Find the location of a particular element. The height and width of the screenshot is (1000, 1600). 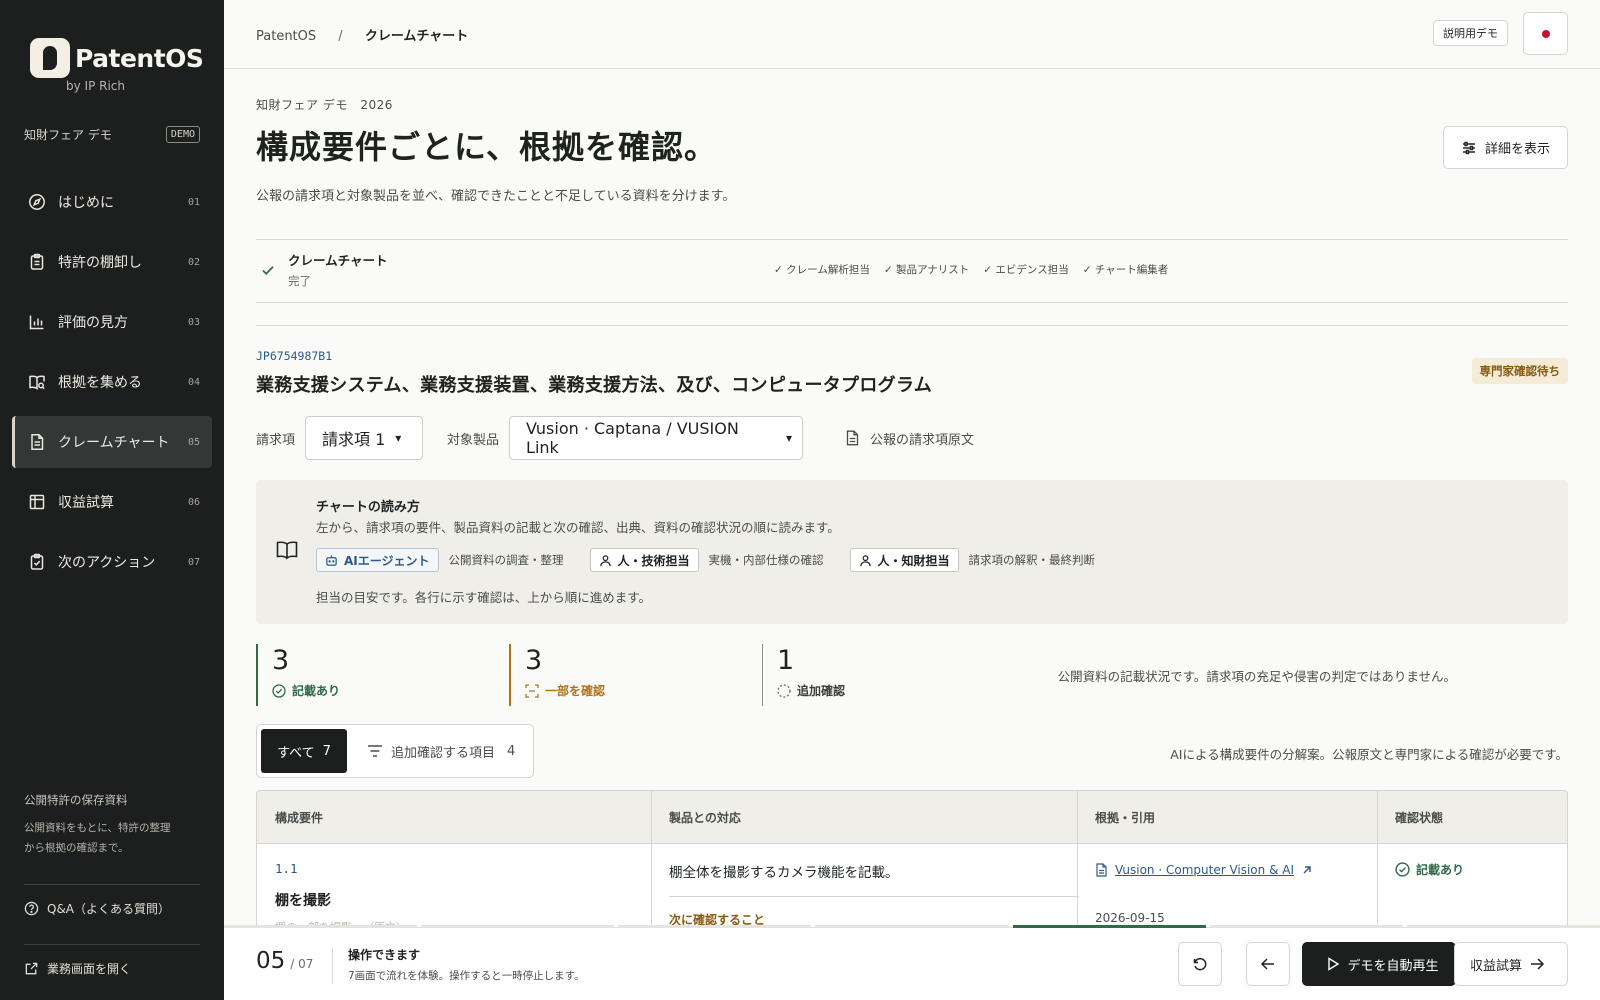

dashed-circle-icon is located at coordinates (784, 691).